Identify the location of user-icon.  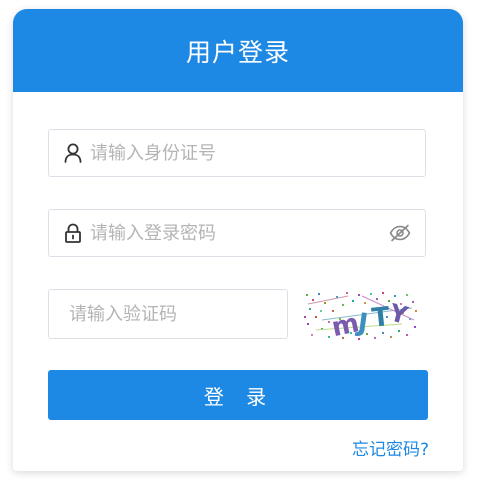
(73, 153).